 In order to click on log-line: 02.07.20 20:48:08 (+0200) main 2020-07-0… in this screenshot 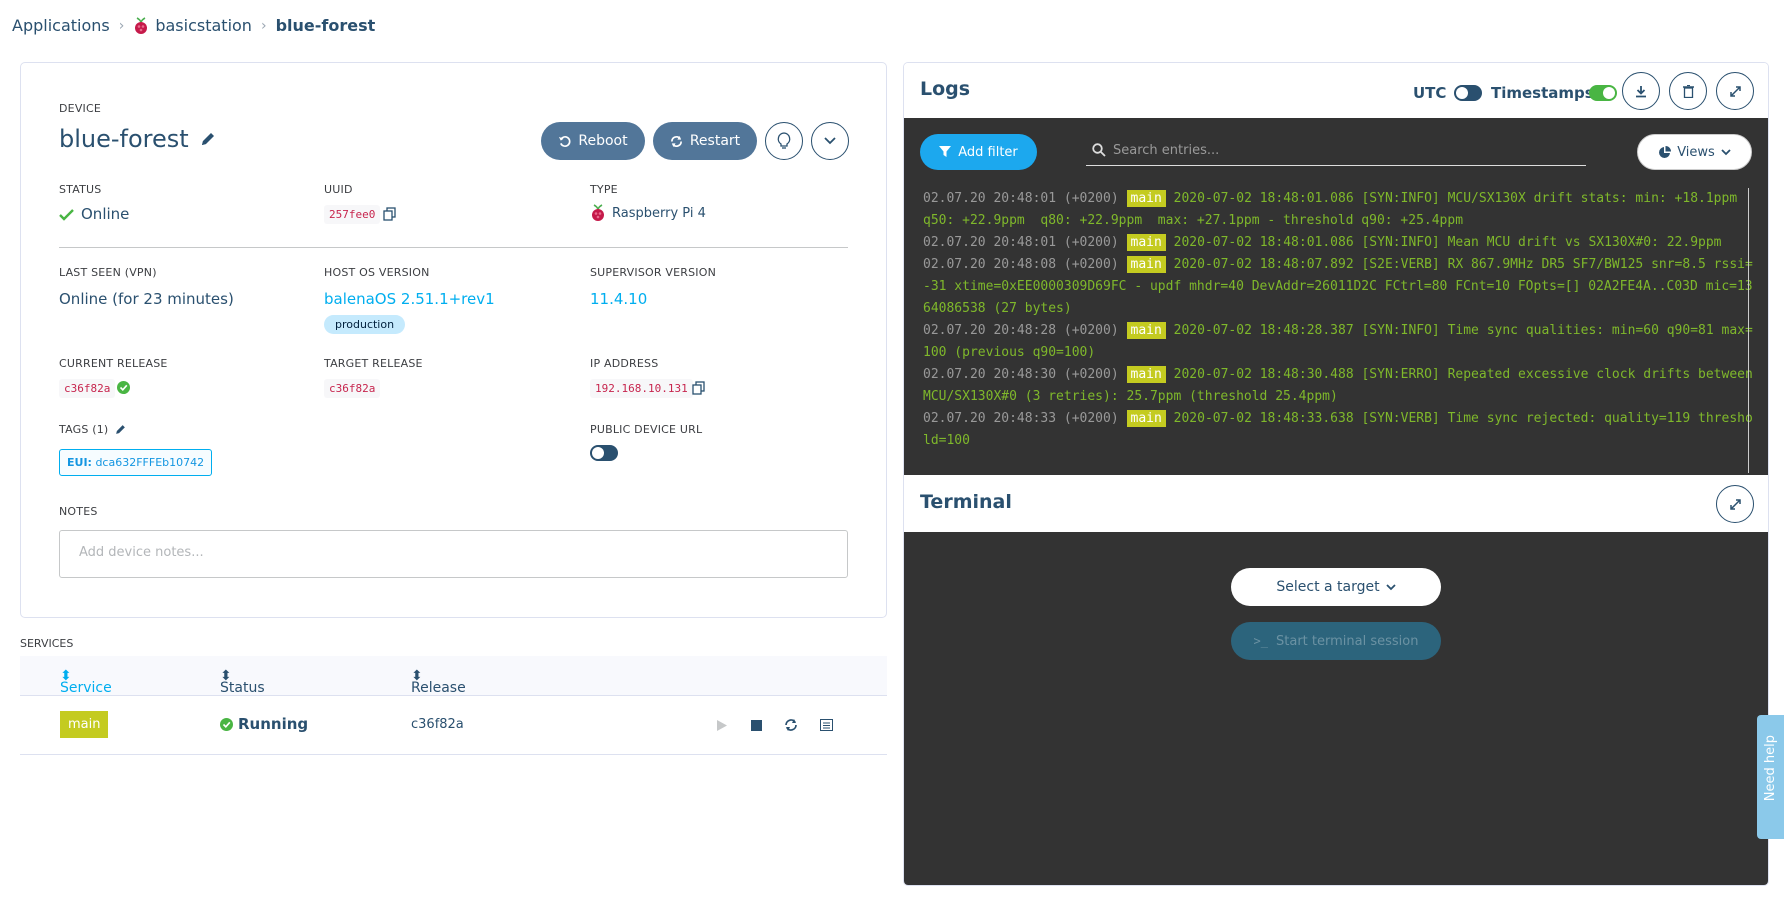, I will do `click(1338, 287)`.